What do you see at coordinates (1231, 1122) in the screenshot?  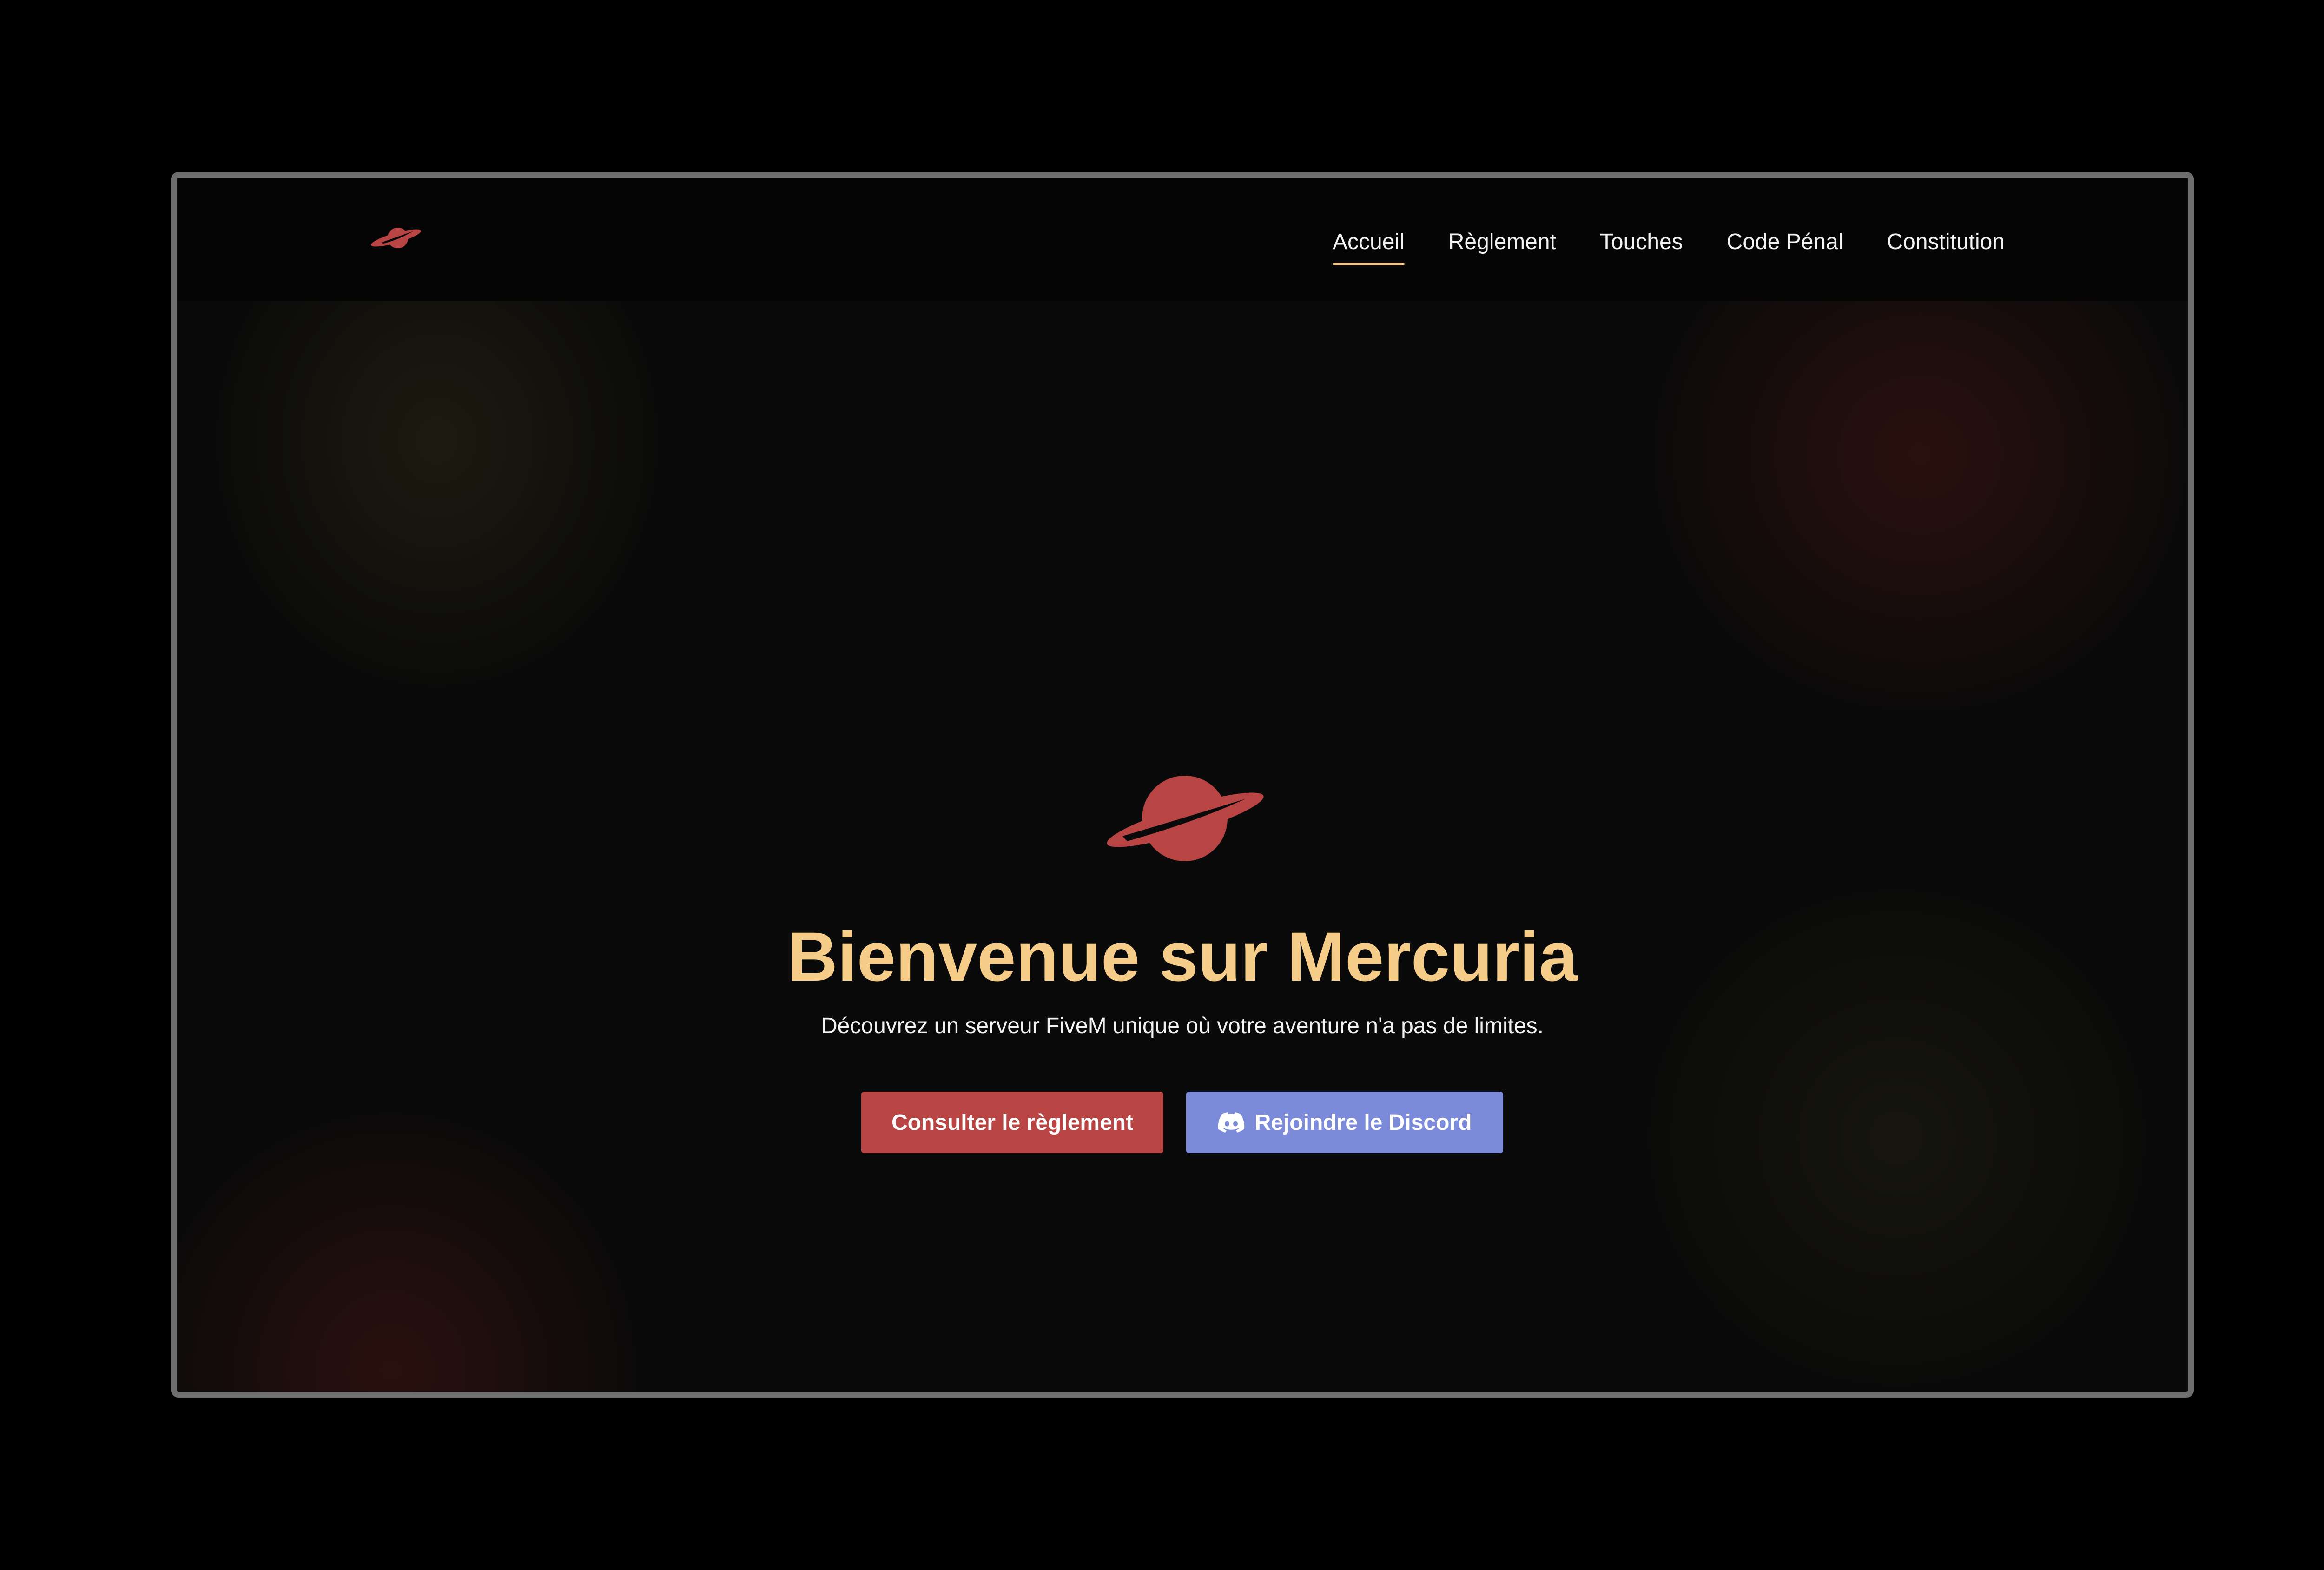 I see `discord-icon` at bounding box center [1231, 1122].